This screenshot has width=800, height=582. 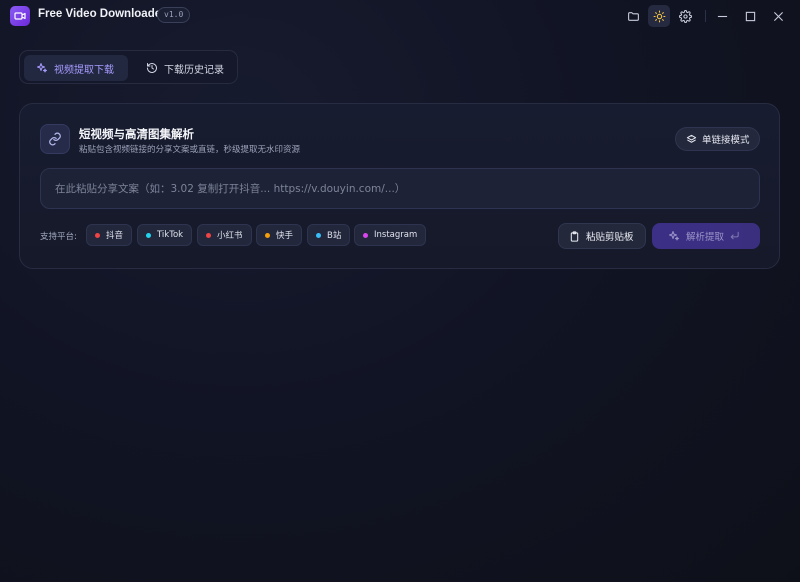 I want to click on parse-extract-button: 解析提取, so click(x=706, y=236).